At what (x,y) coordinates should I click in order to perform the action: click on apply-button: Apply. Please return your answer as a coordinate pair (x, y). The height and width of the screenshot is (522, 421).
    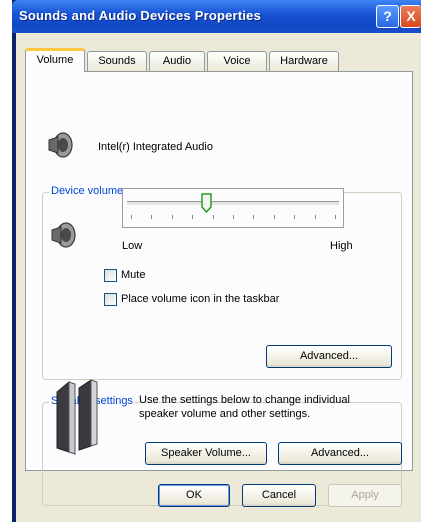
    Looking at the image, I should click on (365, 495).